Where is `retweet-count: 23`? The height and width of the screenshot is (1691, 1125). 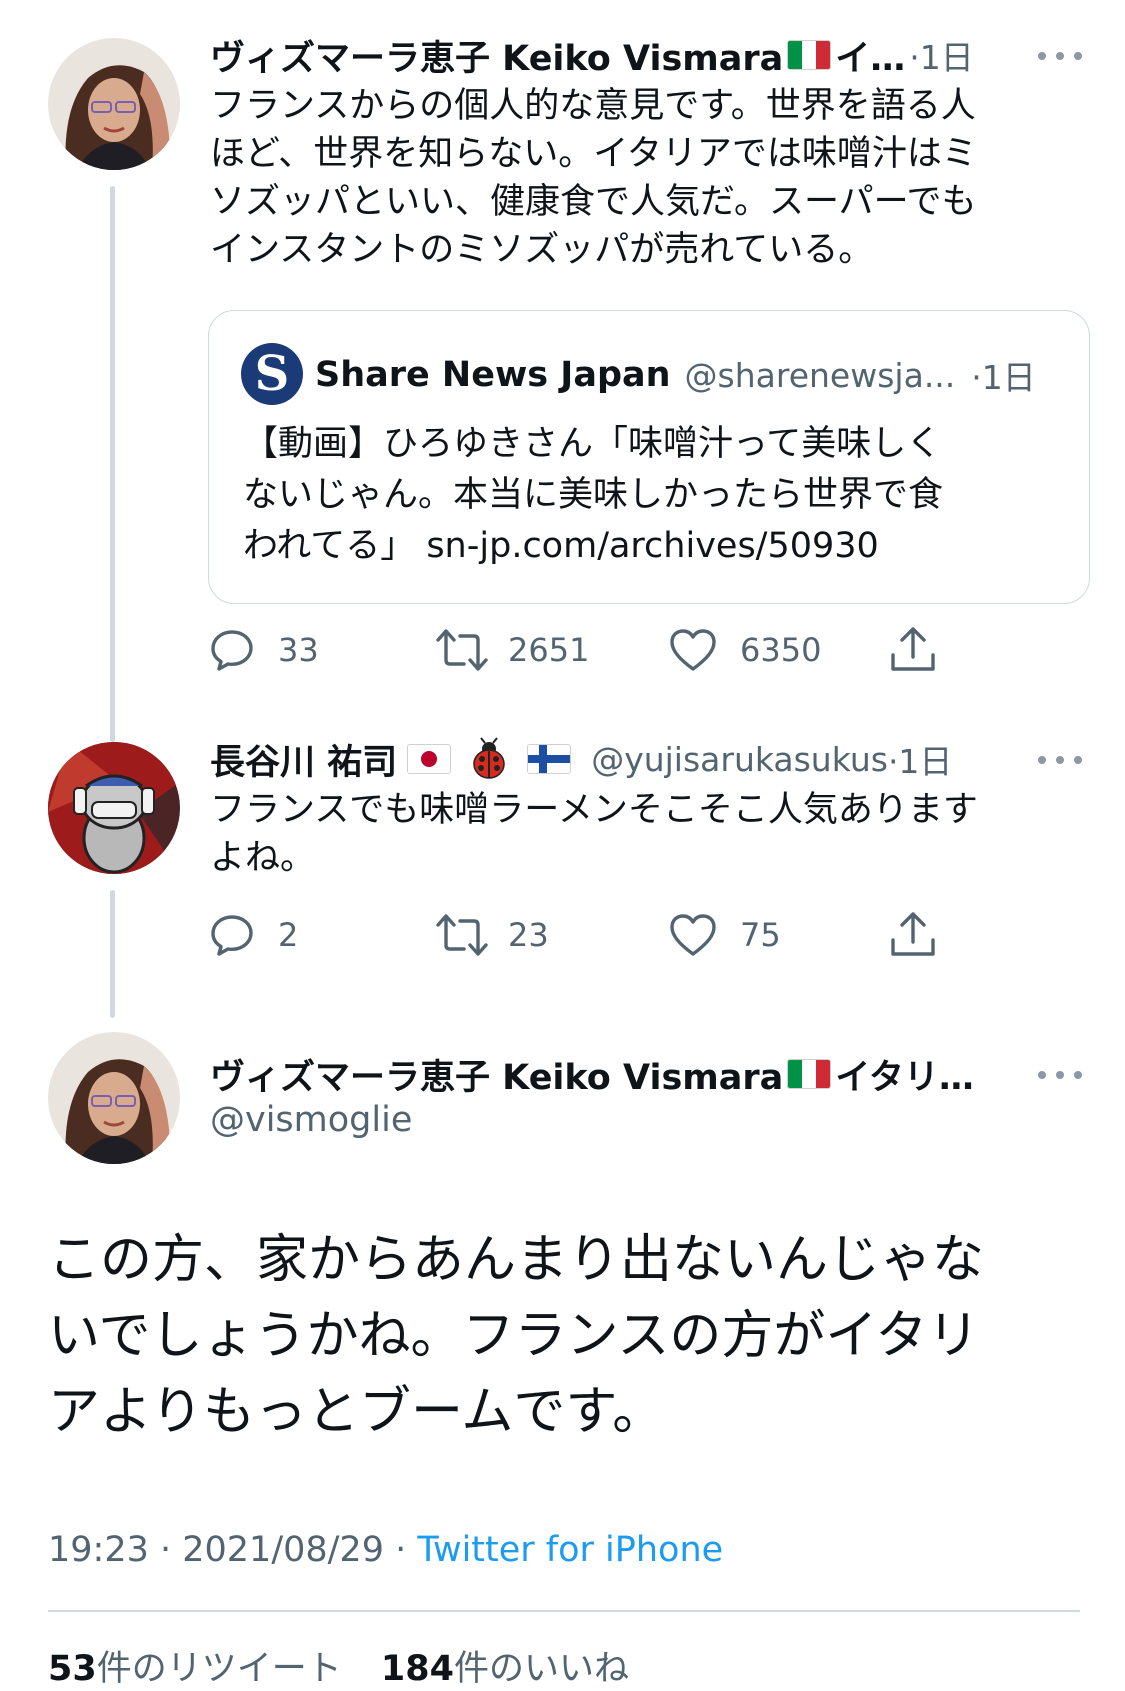
retweet-count: 23 is located at coordinates (528, 935).